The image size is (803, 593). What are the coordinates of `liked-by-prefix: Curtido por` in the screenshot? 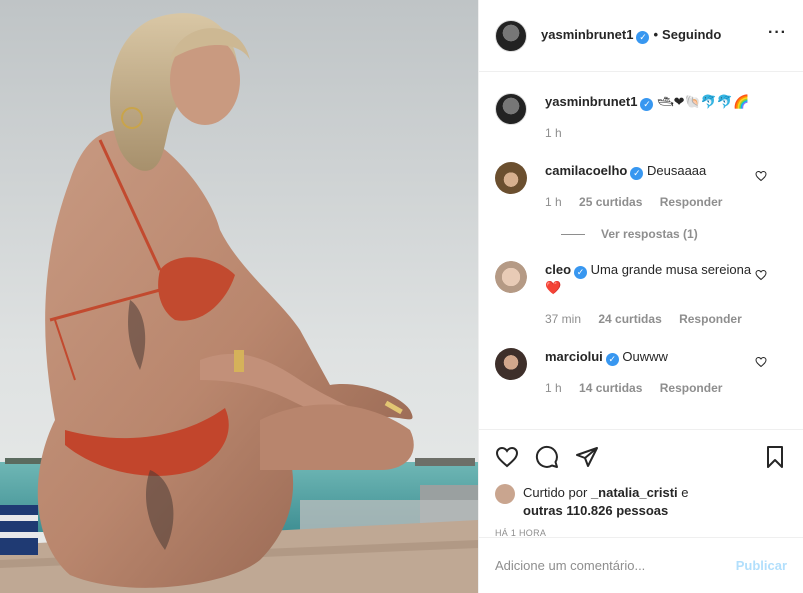 It's located at (555, 492).